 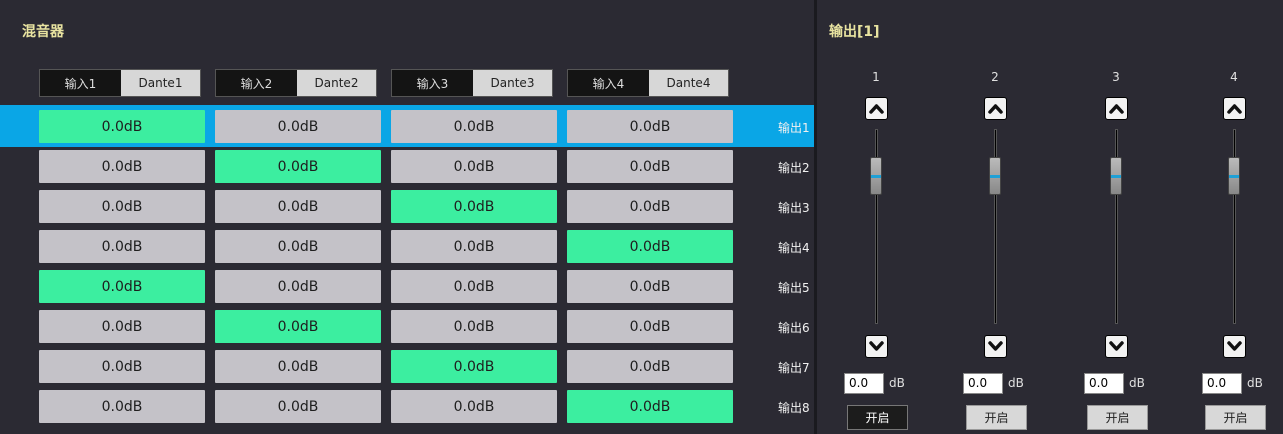 What do you see at coordinates (512, 83) in the screenshot?
I see `input-source: Dante3` at bounding box center [512, 83].